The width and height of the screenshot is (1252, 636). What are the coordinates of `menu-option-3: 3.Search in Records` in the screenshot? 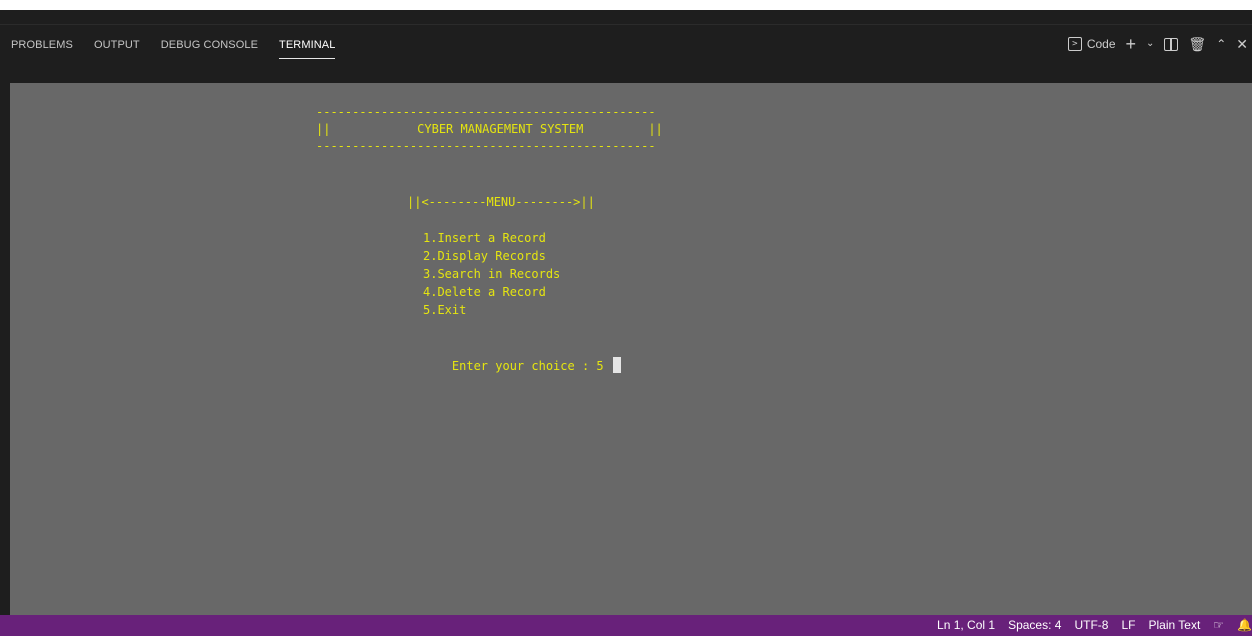 It's located at (492, 274).